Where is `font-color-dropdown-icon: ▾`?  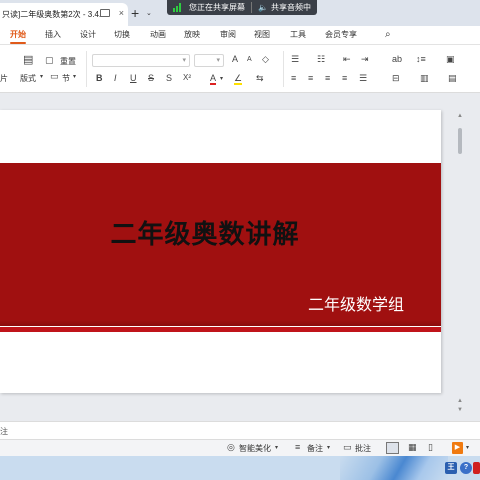 font-color-dropdown-icon: ▾ is located at coordinates (221, 79).